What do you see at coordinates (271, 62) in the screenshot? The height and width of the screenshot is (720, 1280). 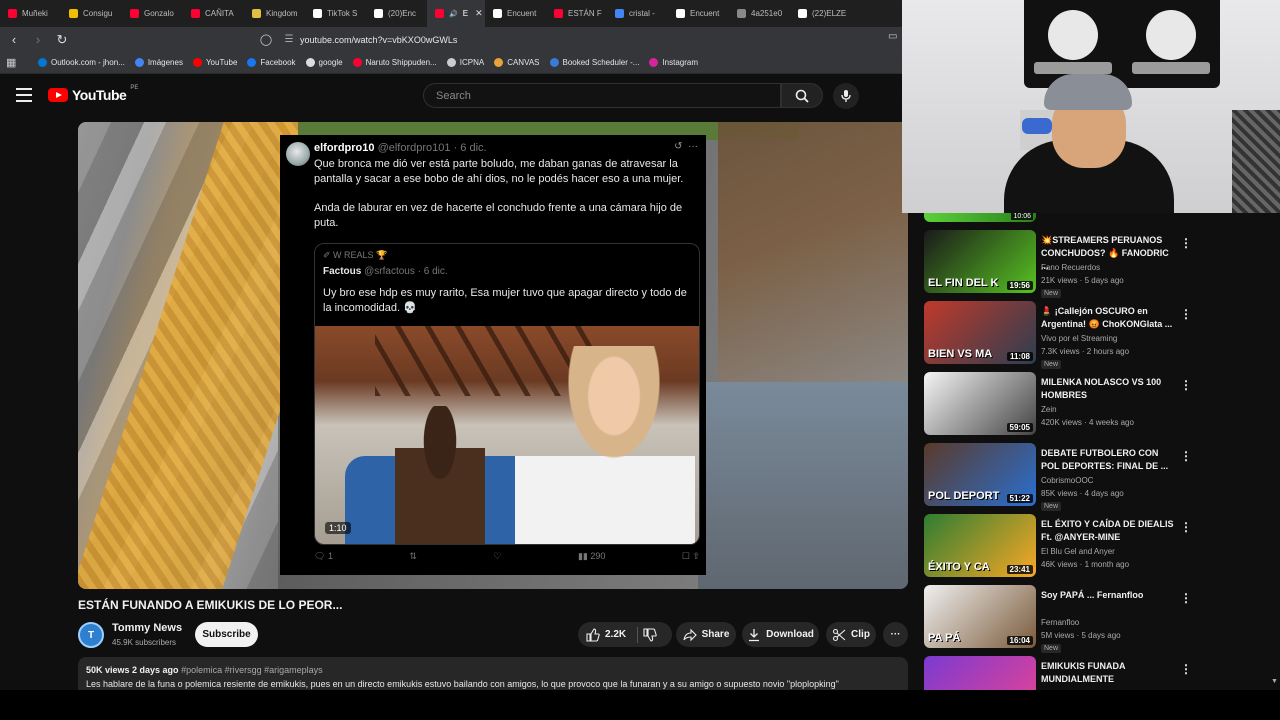 I see `bookmark-item: Facebook` at bounding box center [271, 62].